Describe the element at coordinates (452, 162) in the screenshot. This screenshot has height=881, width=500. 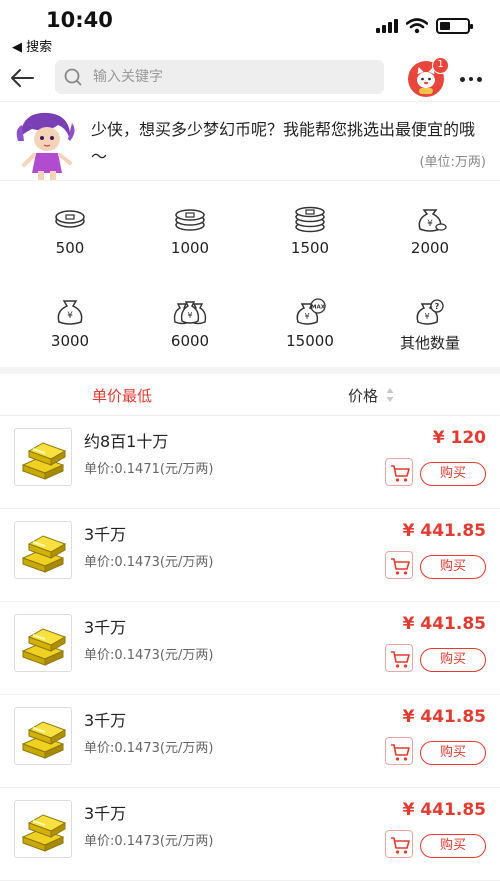
I see `unit-label: (单位:万两)` at that location.